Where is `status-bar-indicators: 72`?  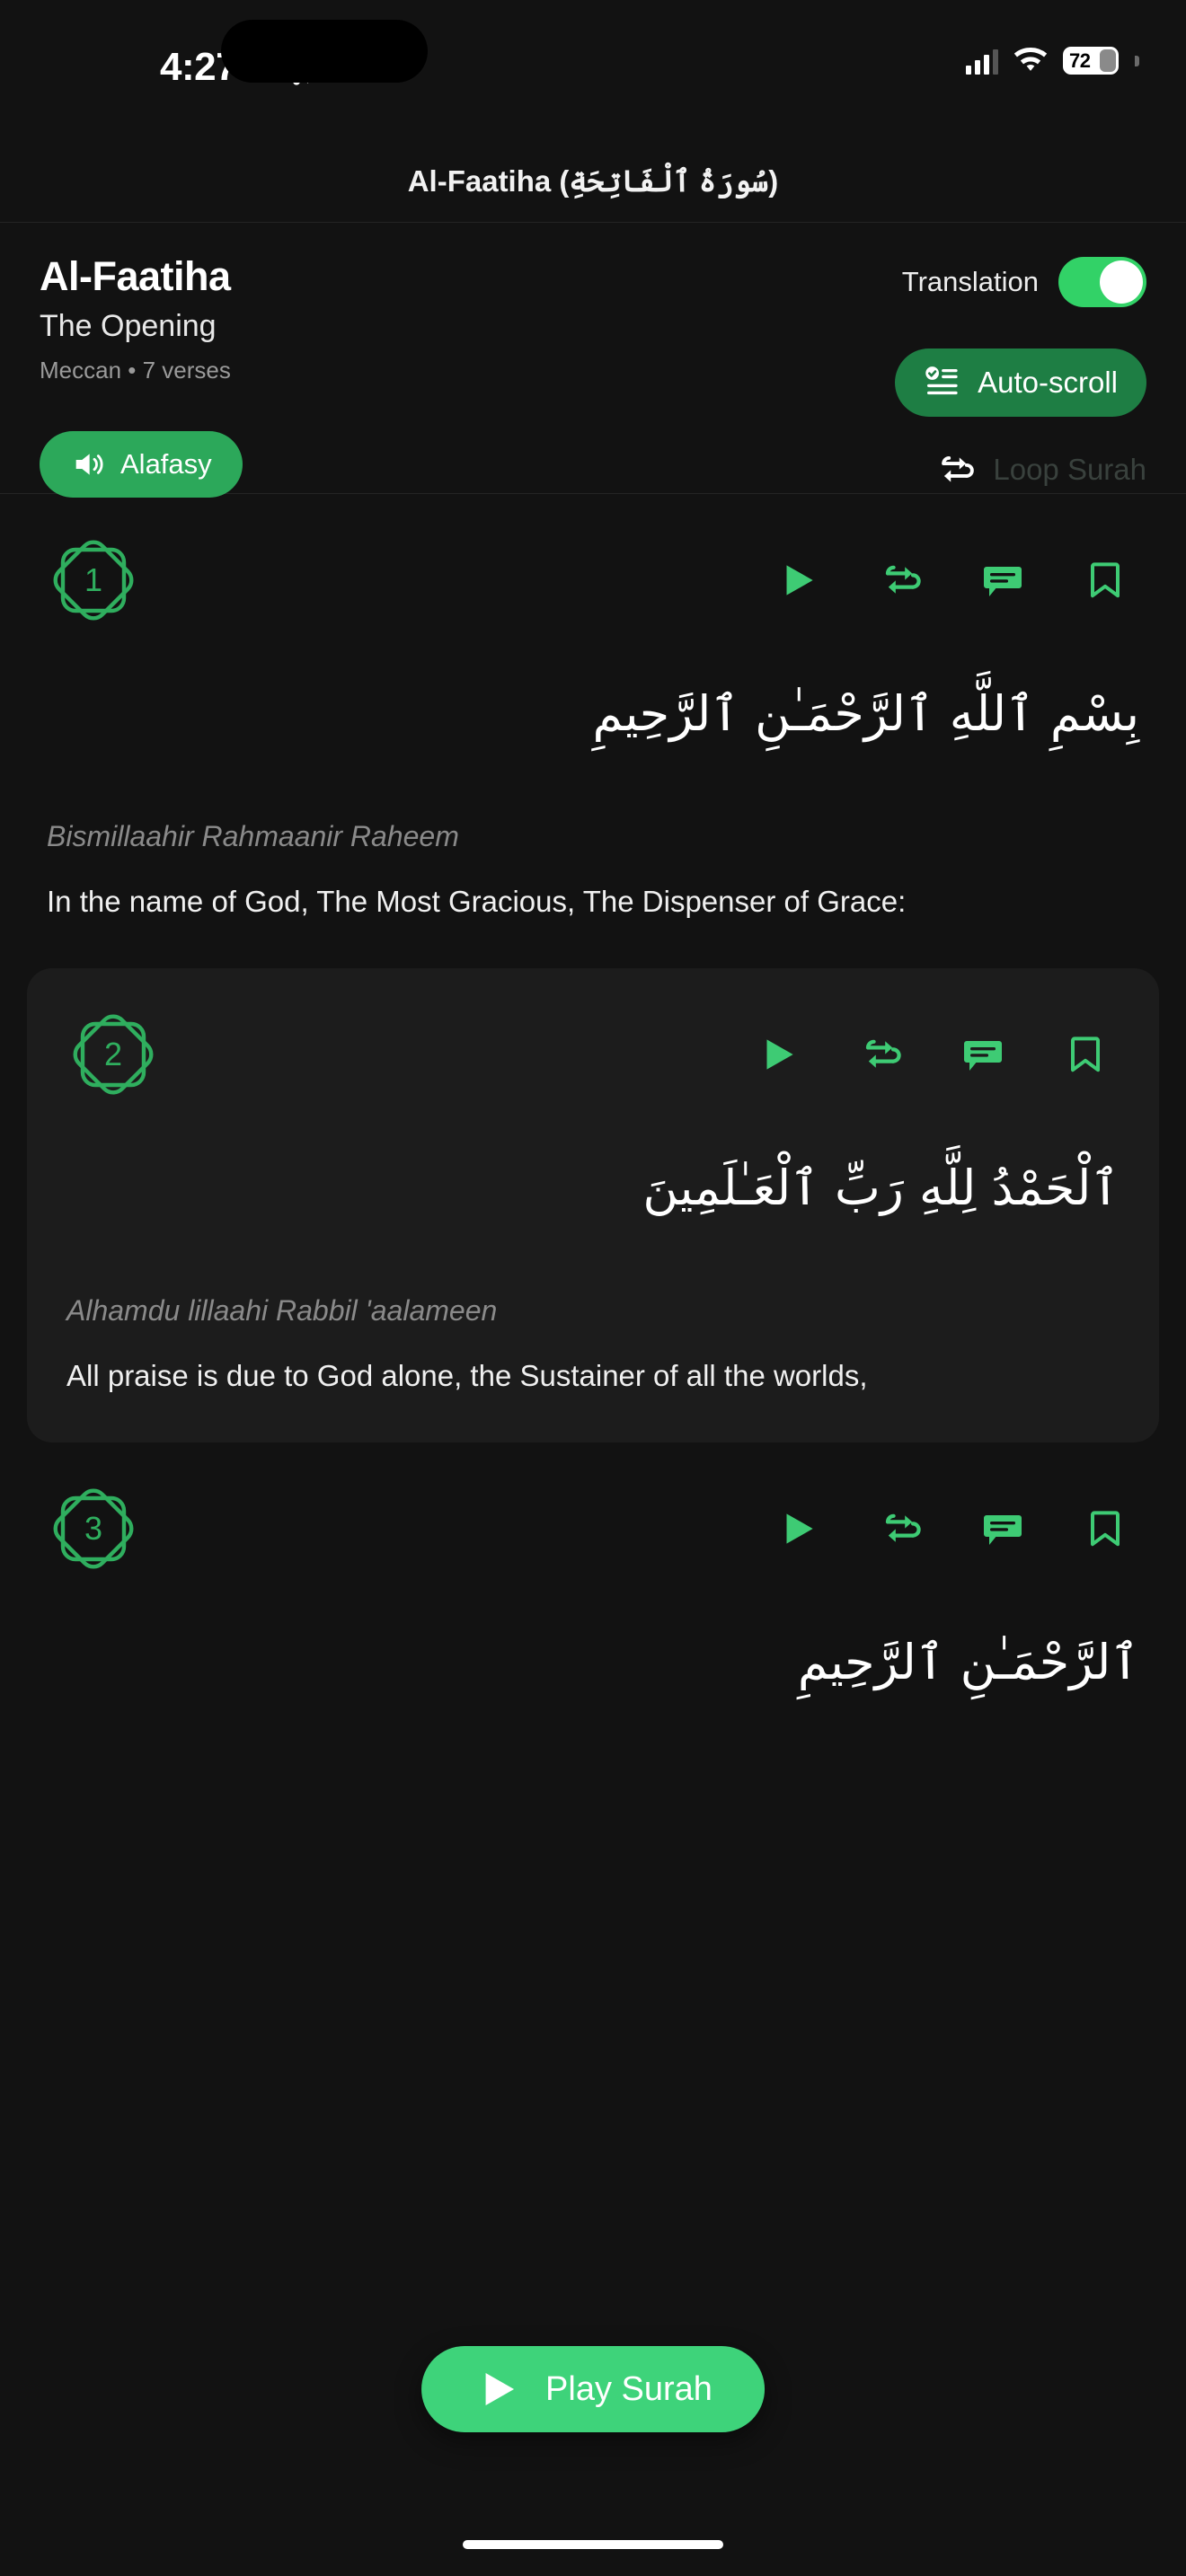 status-bar-indicators: 72 is located at coordinates (1052, 61).